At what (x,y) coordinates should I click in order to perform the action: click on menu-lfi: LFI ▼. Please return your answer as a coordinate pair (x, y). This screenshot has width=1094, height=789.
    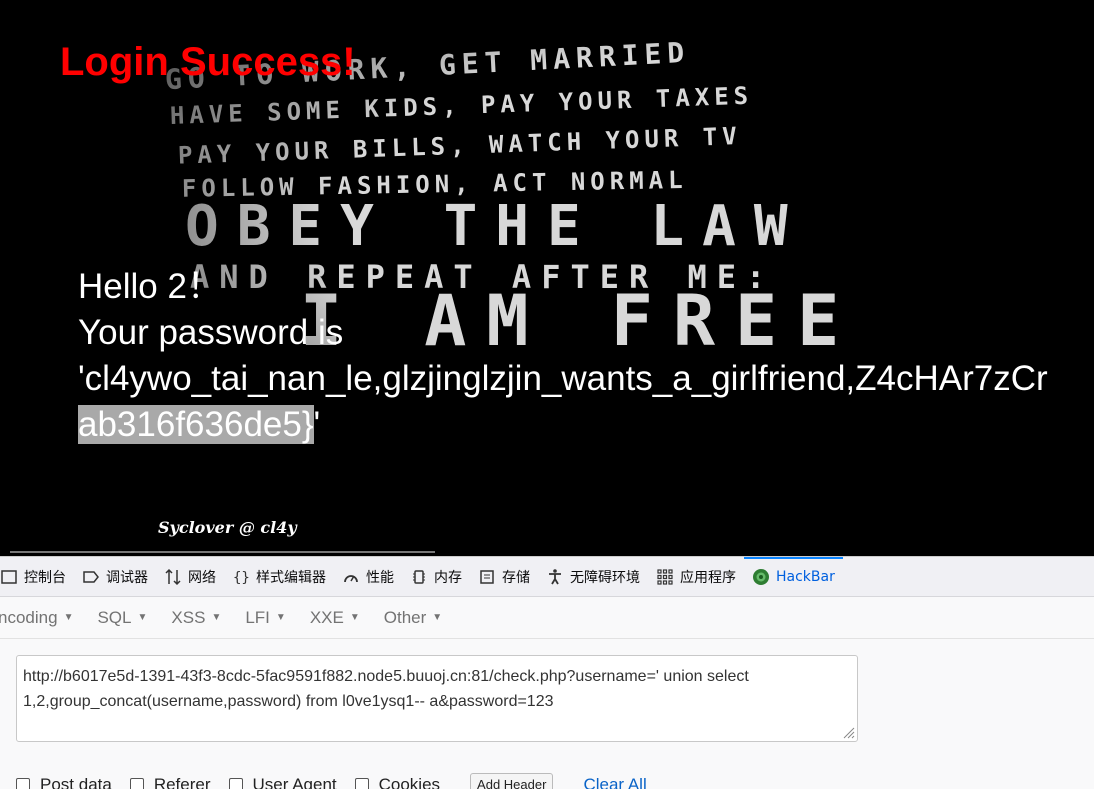
    Looking at the image, I should click on (265, 618).